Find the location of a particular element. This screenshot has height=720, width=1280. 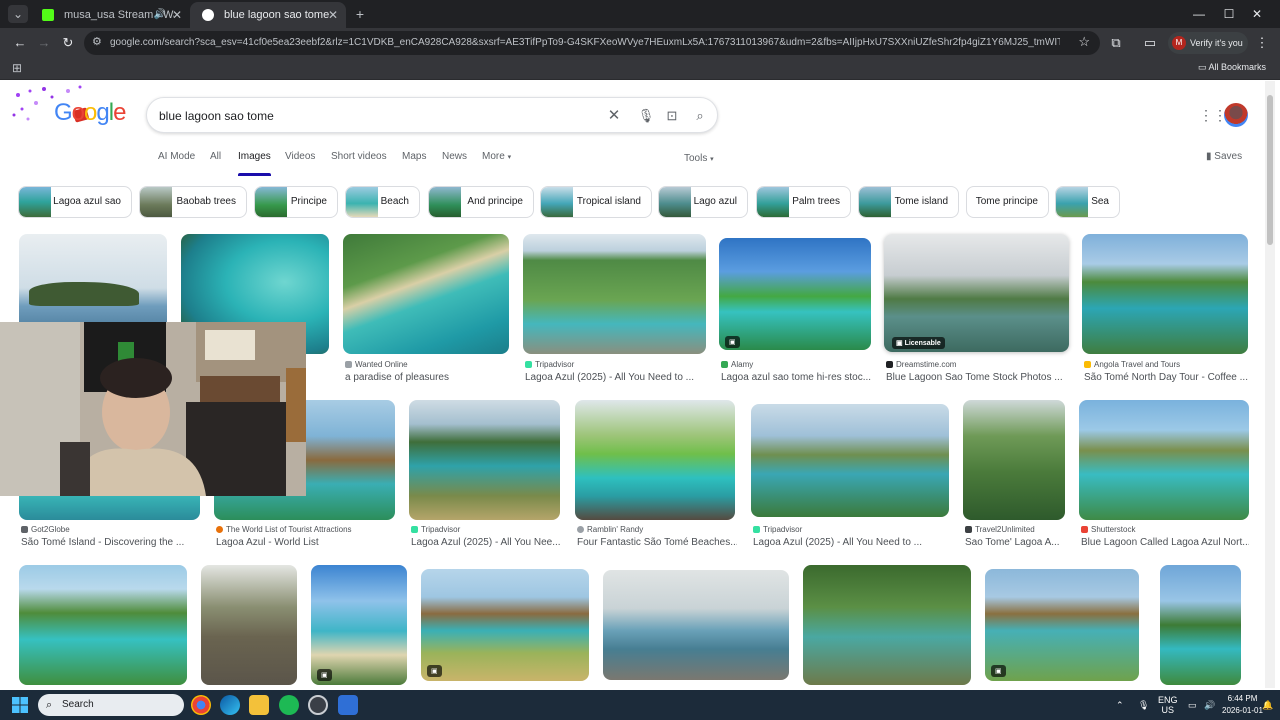

result-source: Ramblin' Randy is located at coordinates (610, 529).